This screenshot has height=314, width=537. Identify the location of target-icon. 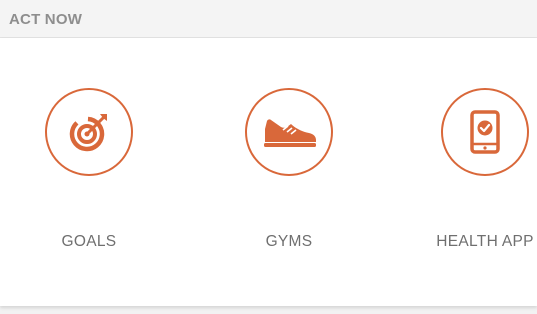
(88, 133).